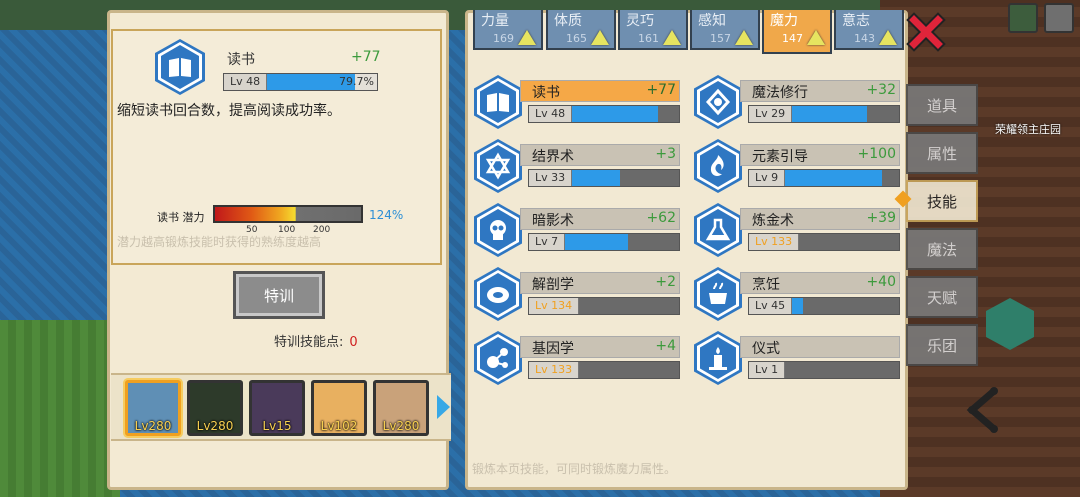  I want to click on back-arrow-icon, so click(982, 410).